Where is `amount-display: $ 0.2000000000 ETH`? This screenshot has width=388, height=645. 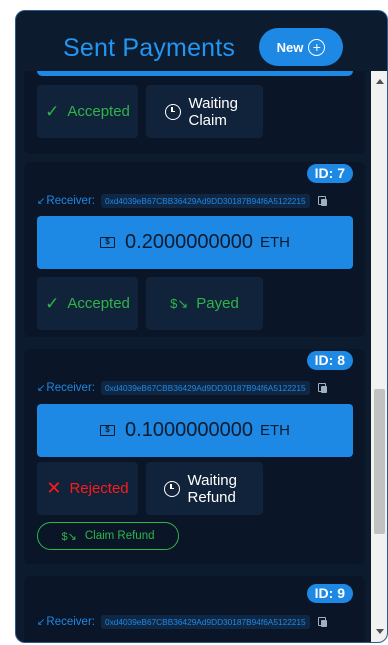
amount-display: $ 0.2000000000 ETH is located at coordinates (195, 242).